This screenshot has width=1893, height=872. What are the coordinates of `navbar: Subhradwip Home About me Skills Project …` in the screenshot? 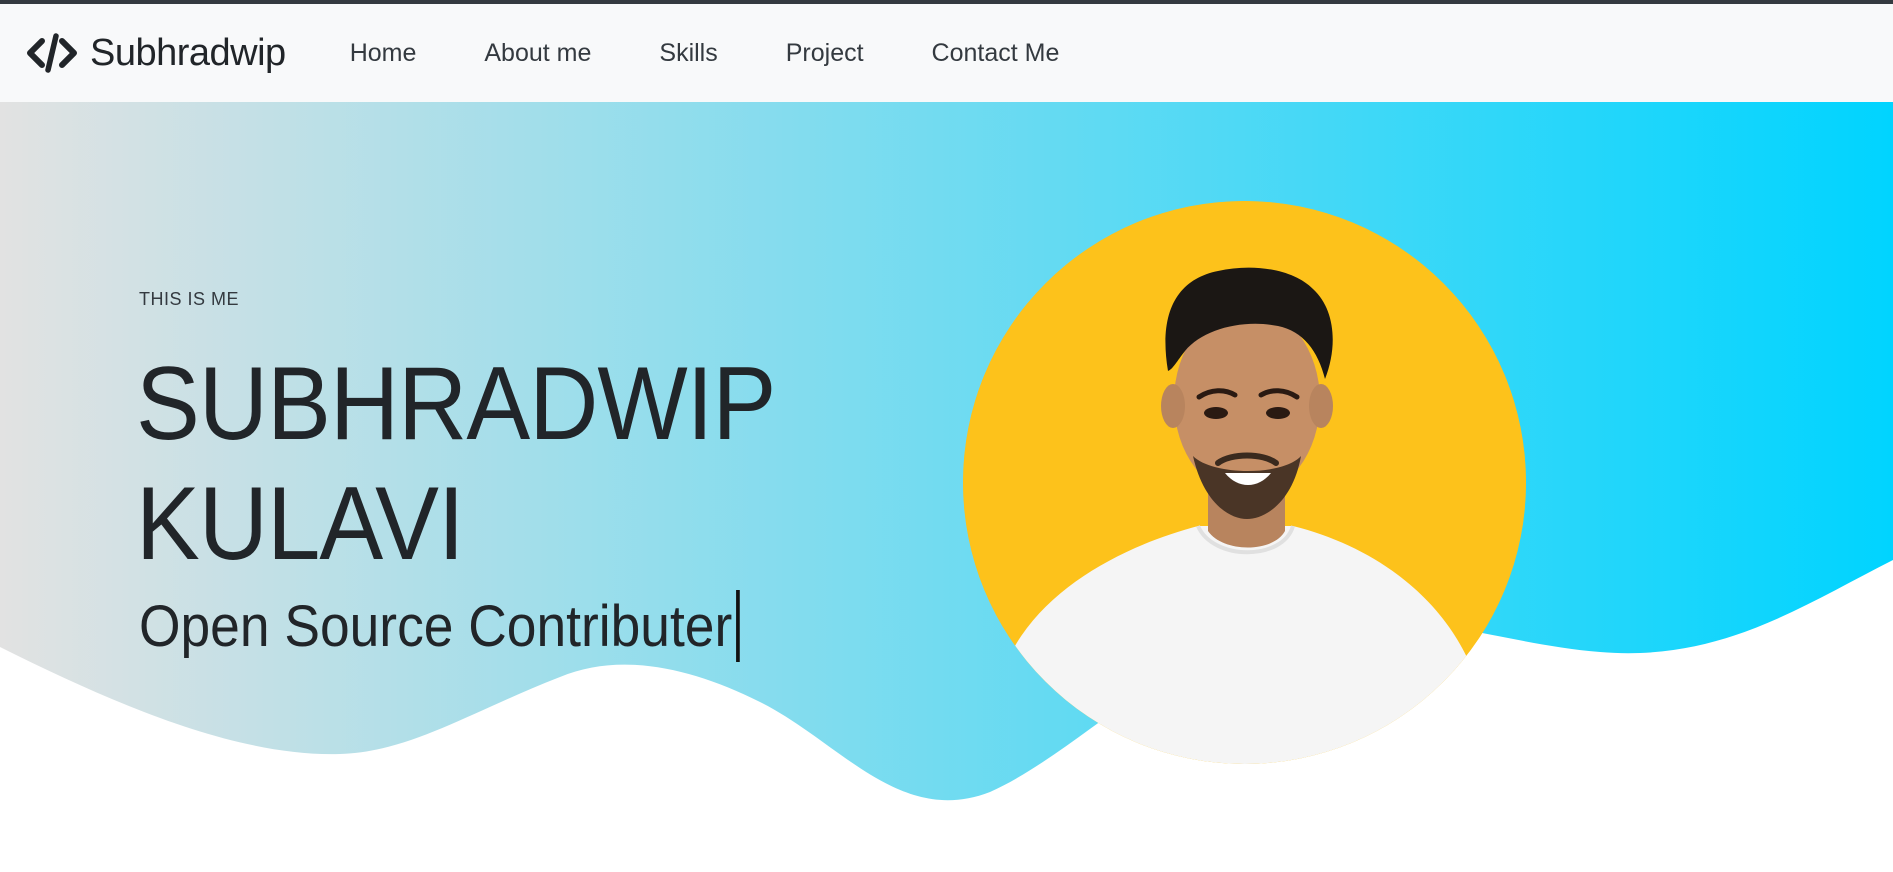 It's located at (946, 53).